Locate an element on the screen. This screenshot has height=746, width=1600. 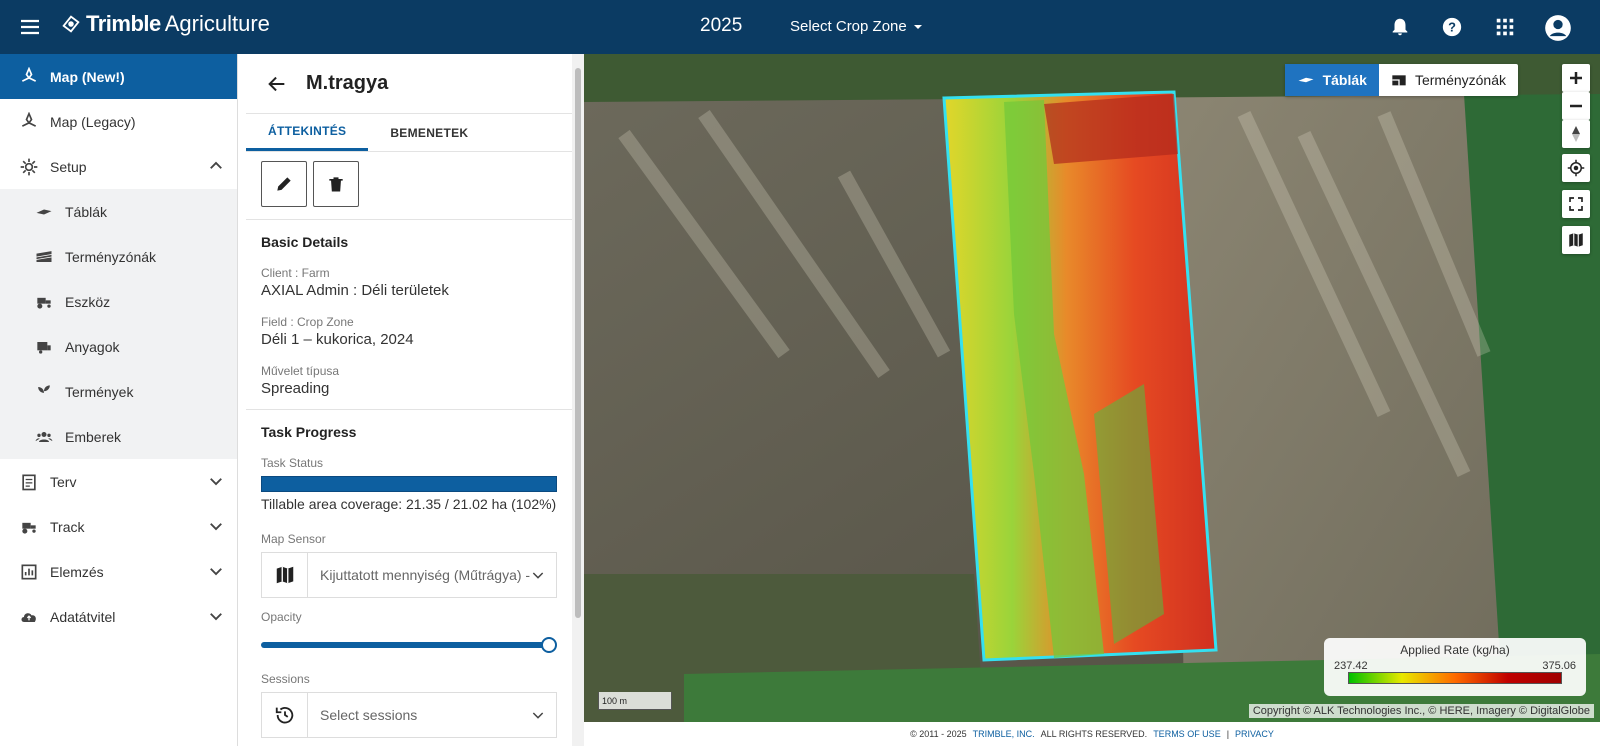
product-name: Agriculture is located at coordinates (217, 23).